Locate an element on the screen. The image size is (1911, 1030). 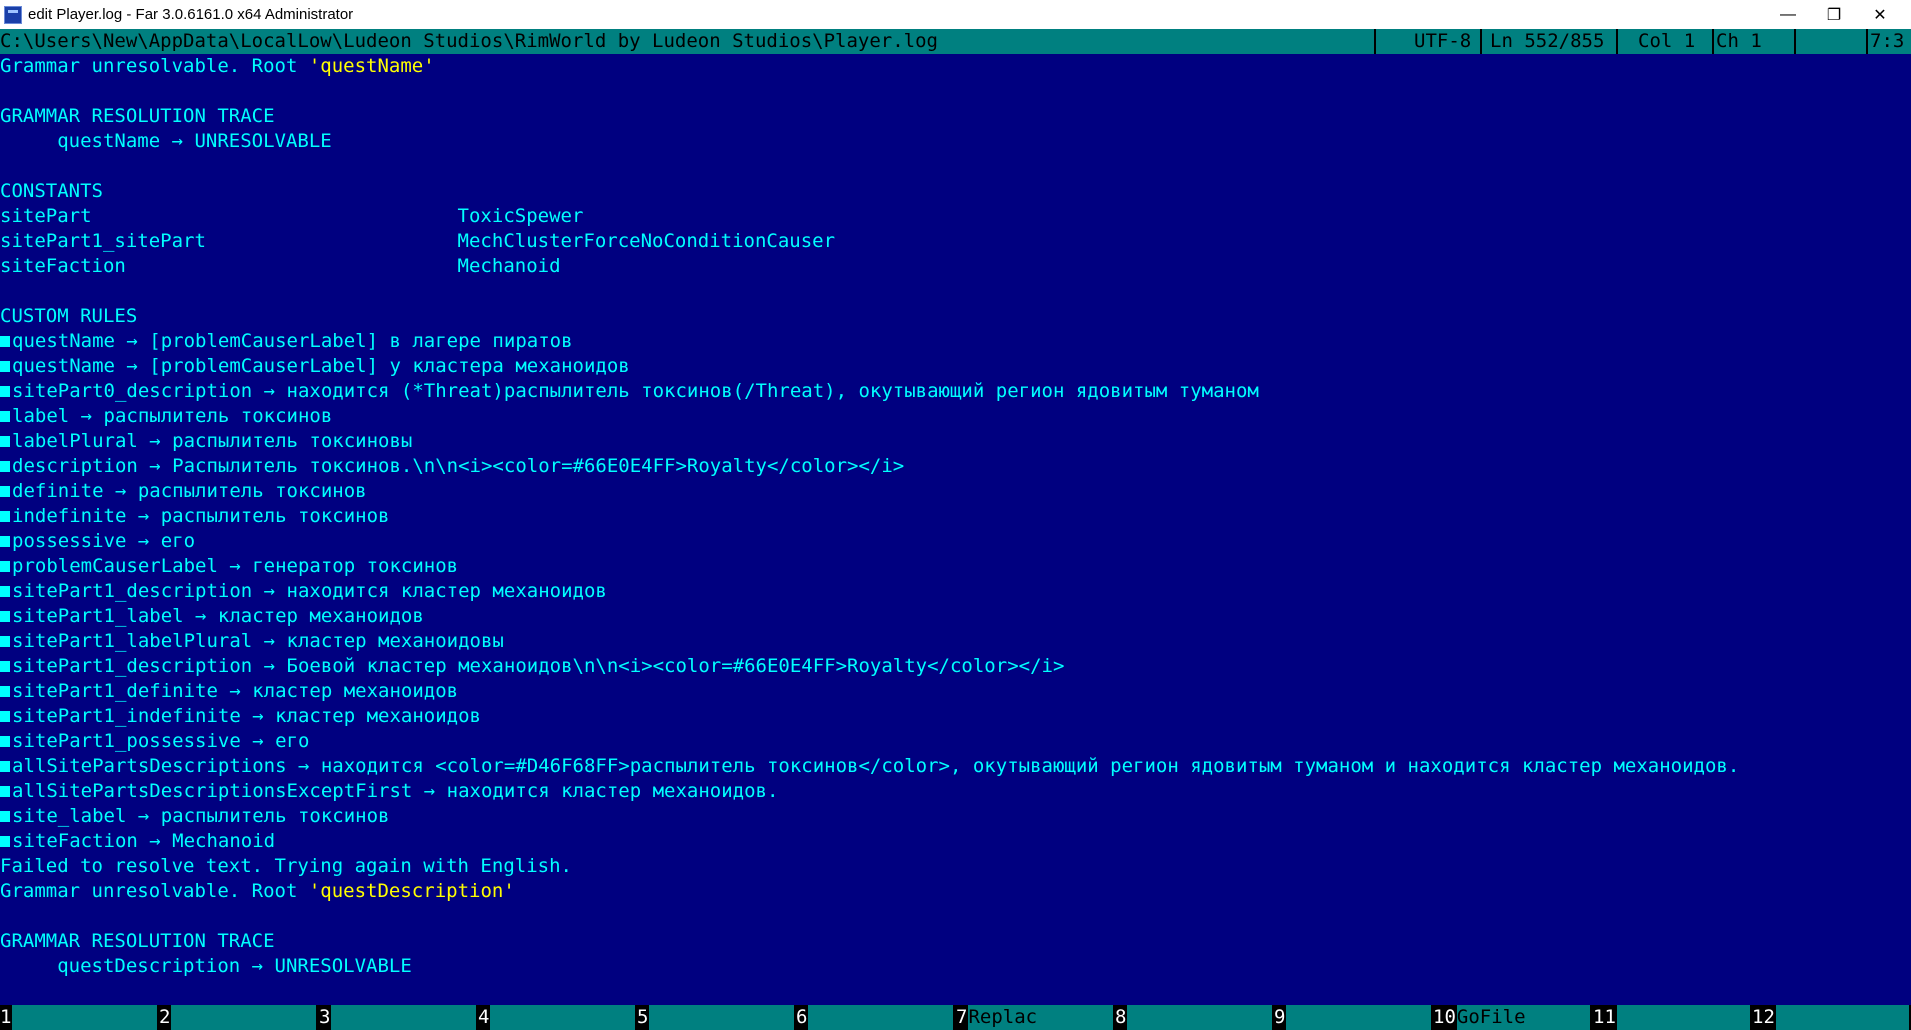
editor-line: sitePart1_definite → кластер механоидов is located at coordinates (229, 691).